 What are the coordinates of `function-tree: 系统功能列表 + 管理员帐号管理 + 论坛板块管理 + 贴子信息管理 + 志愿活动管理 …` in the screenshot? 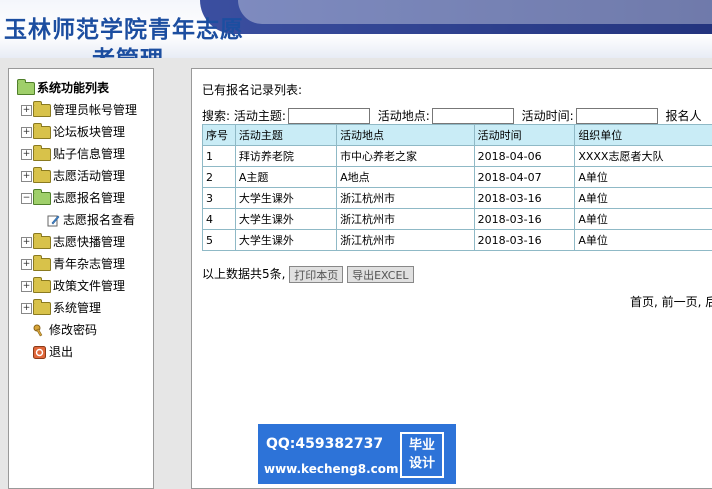 It's located at (77, 220).